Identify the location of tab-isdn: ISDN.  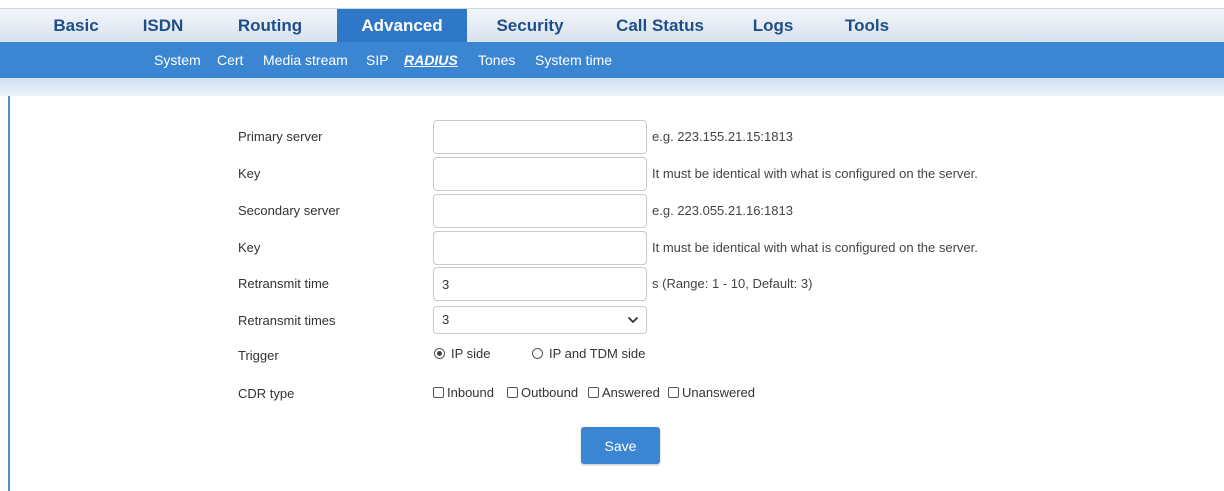
(163, 26).